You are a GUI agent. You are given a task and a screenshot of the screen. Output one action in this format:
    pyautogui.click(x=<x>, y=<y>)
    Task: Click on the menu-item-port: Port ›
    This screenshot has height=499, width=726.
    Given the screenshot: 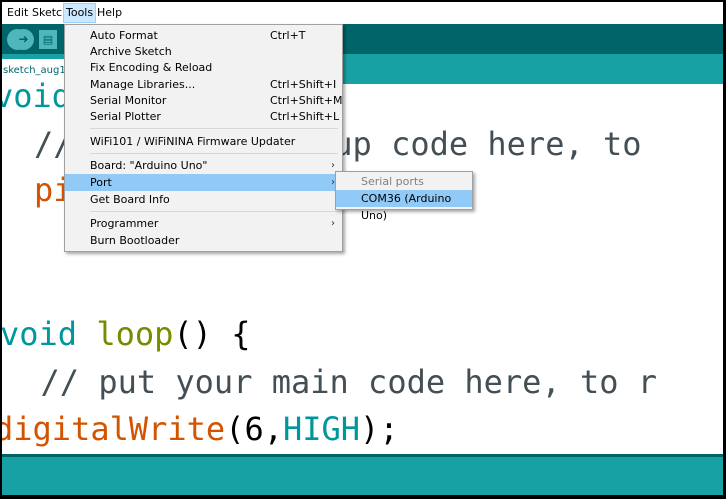 What is the action you would take?
    pyautogui.click(x=203, y=182)
    